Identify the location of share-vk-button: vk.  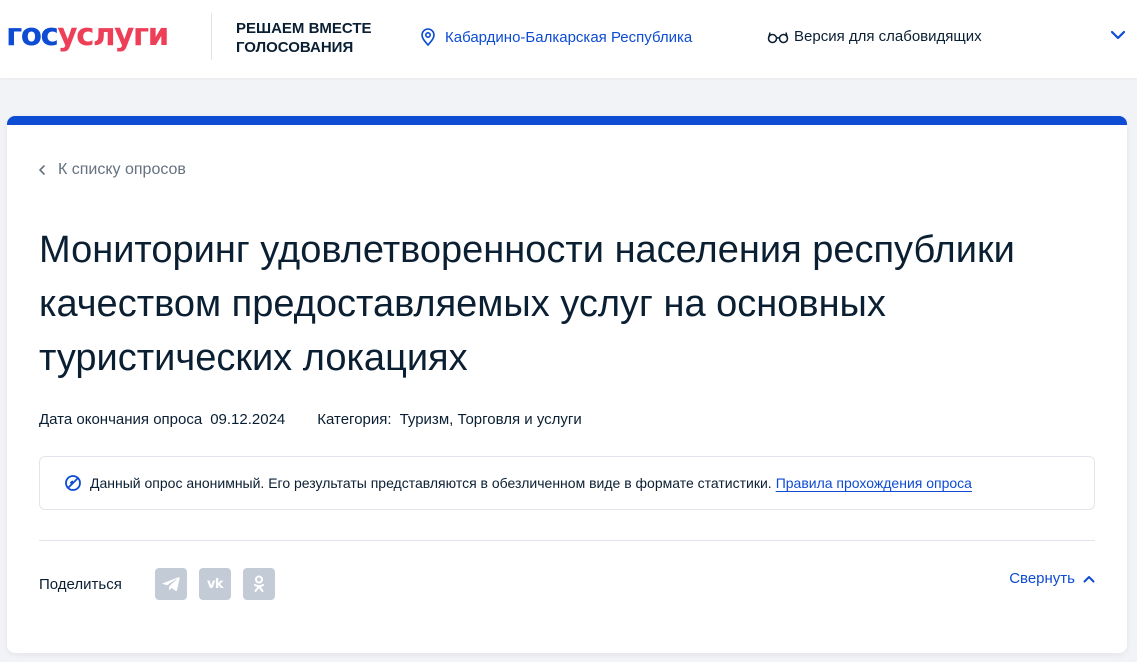
(215, 584).